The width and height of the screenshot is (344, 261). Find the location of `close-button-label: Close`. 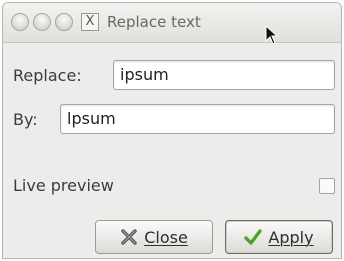

close-button-label: Close is located at coordinates (166, 237).